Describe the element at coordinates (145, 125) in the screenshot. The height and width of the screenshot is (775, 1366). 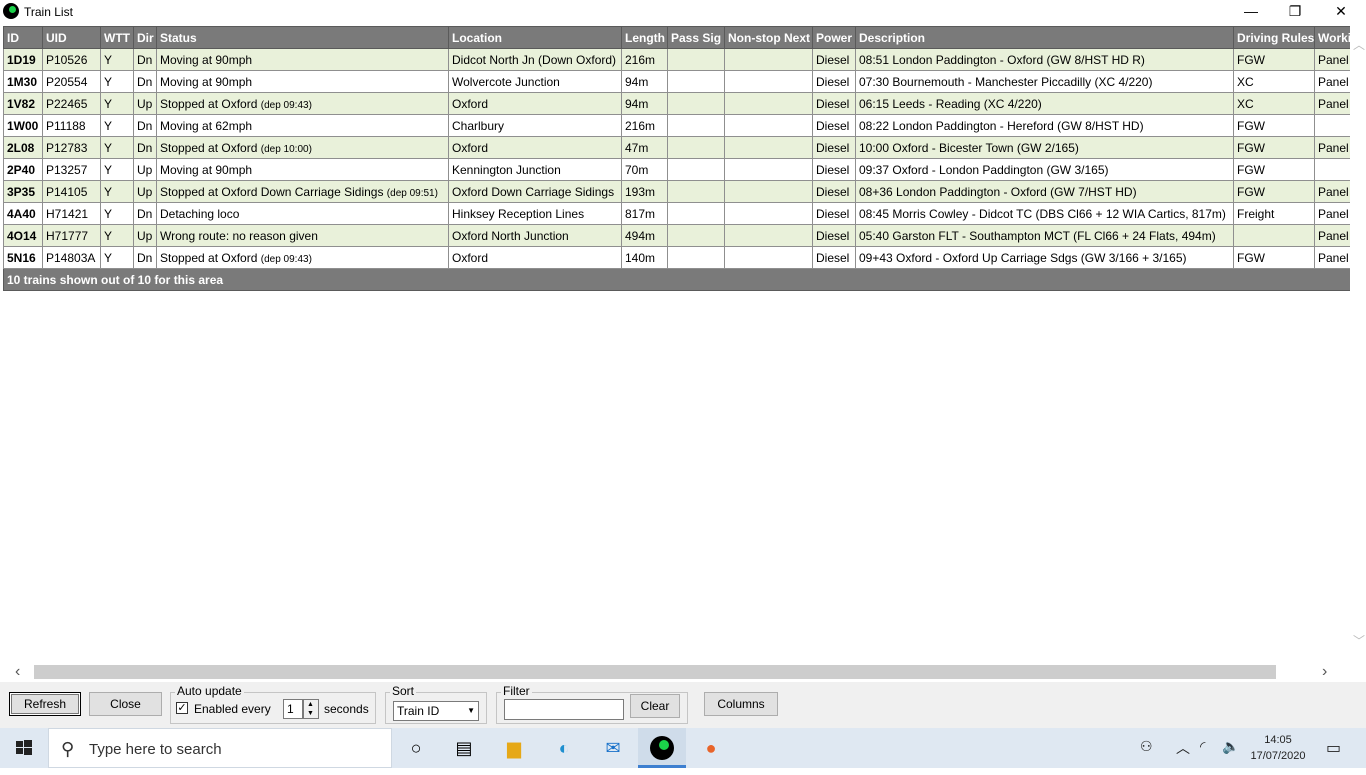
I see `cell-direction: Dn` at that location.